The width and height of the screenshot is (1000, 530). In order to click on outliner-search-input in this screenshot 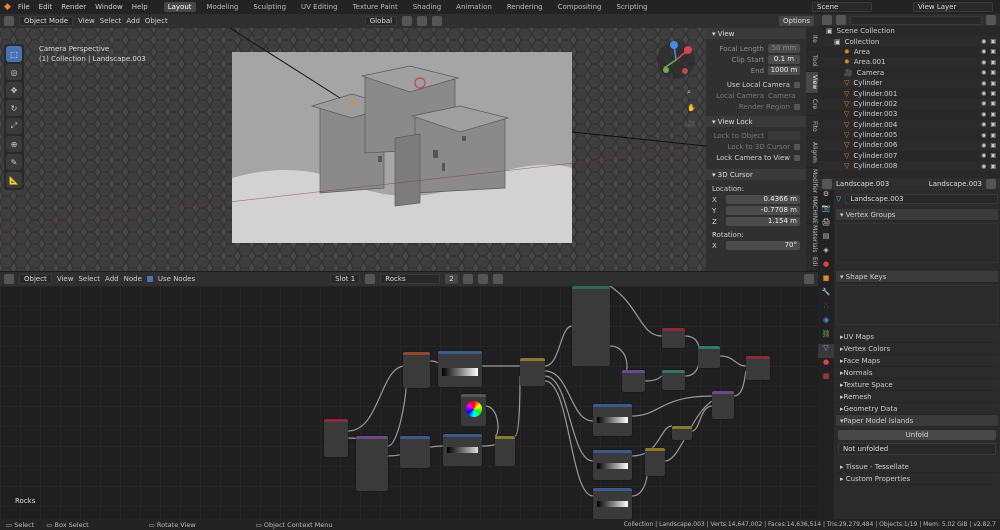, I will do `click(916, 20)`.